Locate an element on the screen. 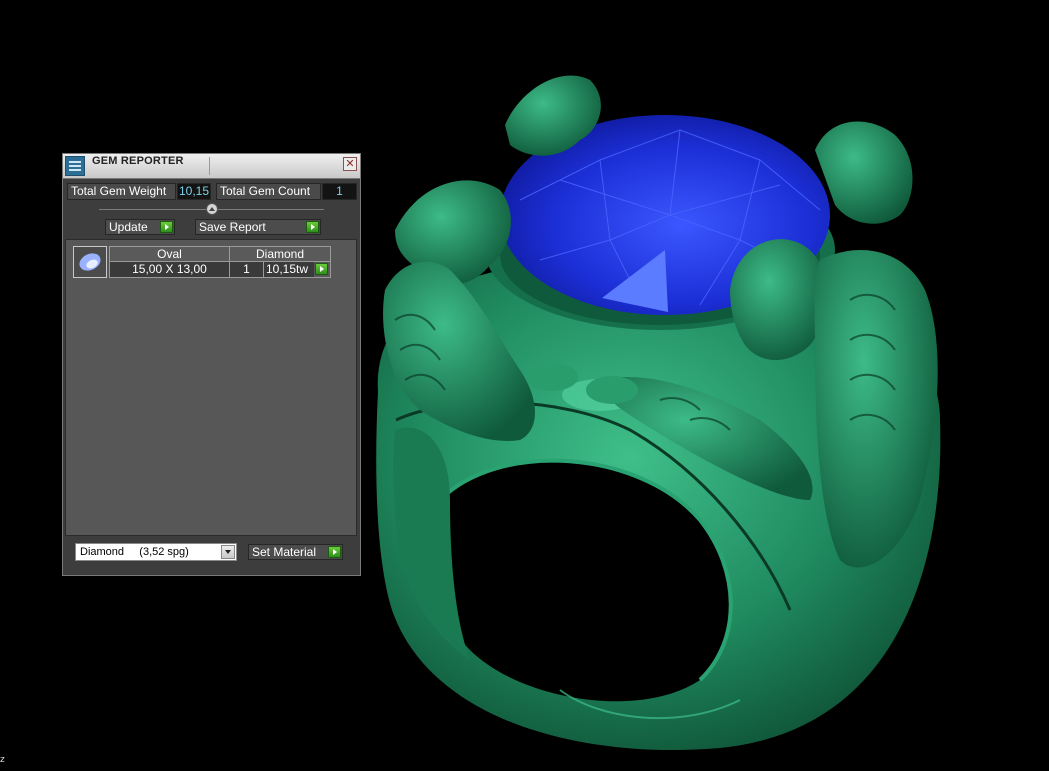 Image resolution: width=1049 pixels, height=771 pixels. panel-title: GEM REPORTER is located at coordinates (138, 161).